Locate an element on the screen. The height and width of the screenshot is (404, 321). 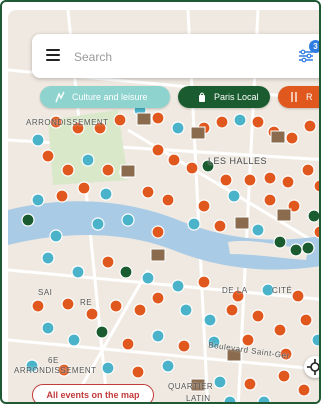
all-events-button: All events on the map is located at coordinates (93, 393).